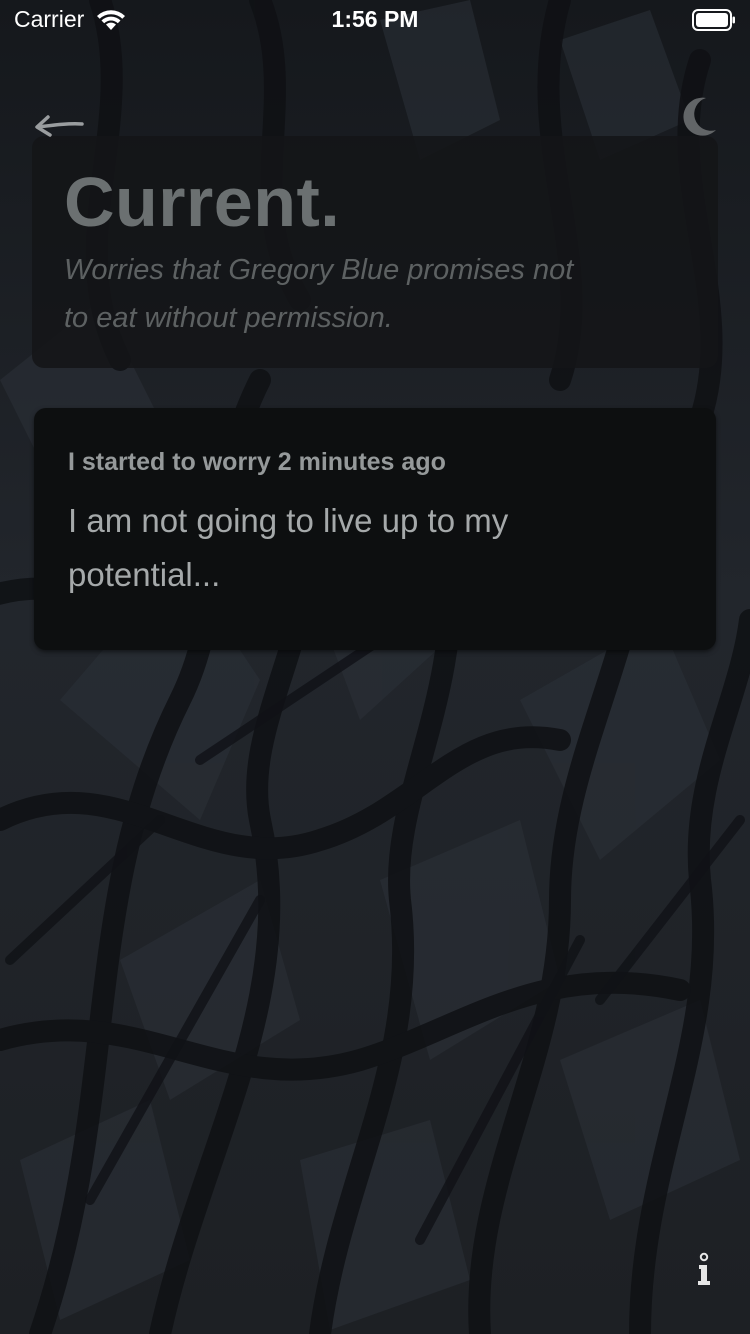 Image resolution: width=750 pixels, height=1334 pixels. What do you see at coordinates (700, 117) in the screenshot?
I see `moon-icon` at bounding box center [700, 117].